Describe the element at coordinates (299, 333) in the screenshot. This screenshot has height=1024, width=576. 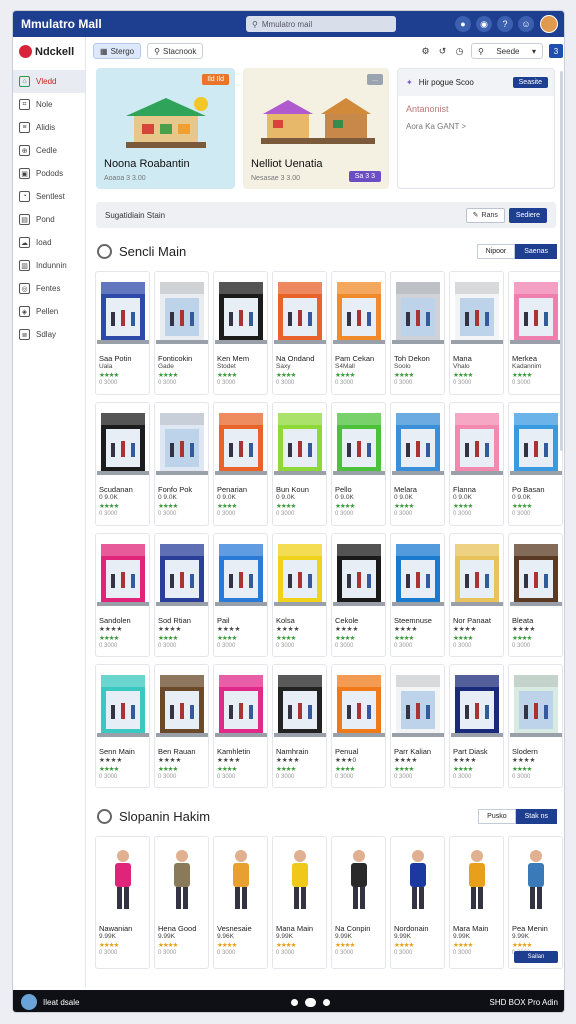
I see `store-card: Na Ondand Saxy ★★★★ 0 3000` at that location.